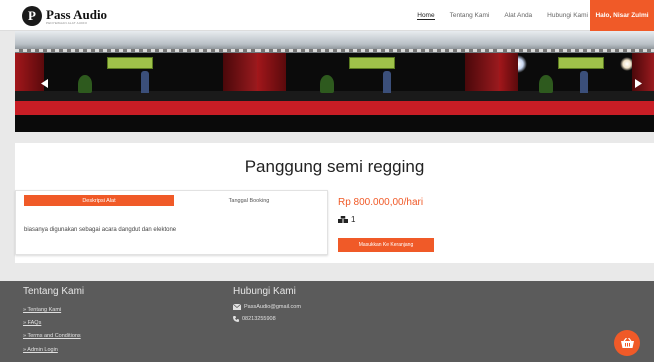  I want to click on tab-deskripsi-alat: Deskripsi Alat, so click(99, 200).